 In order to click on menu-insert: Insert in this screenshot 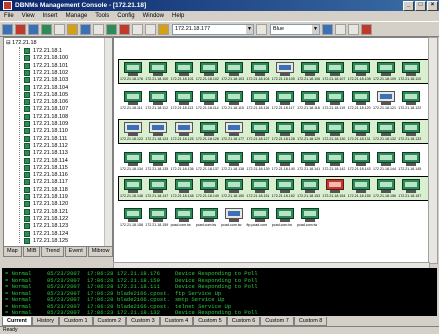, I will do `click(50, 16)`.